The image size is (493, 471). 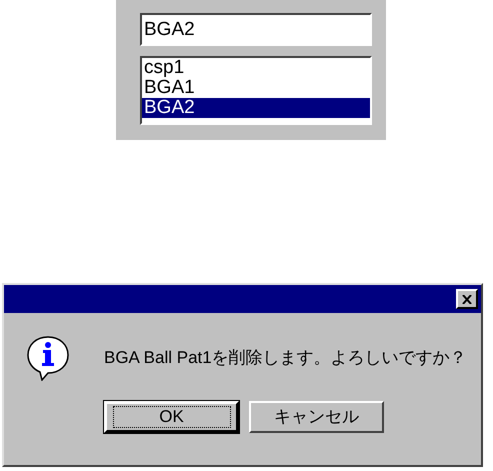 What do you see at coordinates (48, 358) in the screenshot?
I see `info-icon` at bounding box center [48, 358].